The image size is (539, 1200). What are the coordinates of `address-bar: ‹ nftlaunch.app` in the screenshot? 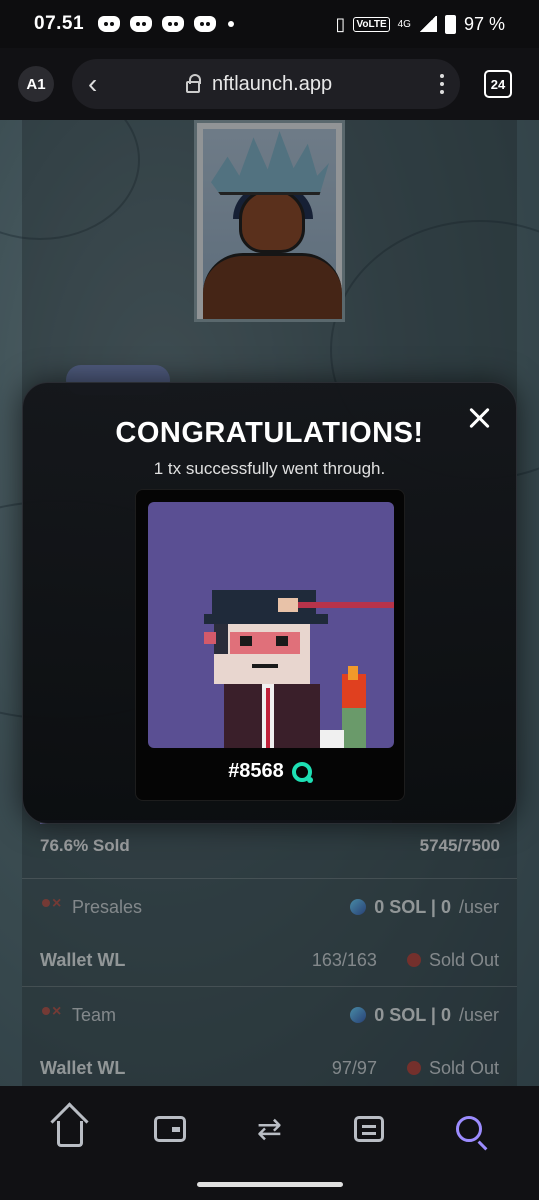 It's located at (266, 84).